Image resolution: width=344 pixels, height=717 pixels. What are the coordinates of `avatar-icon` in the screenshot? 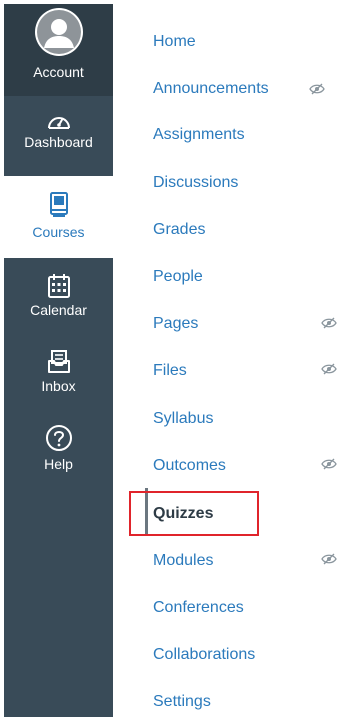 It's located at (58, 32).